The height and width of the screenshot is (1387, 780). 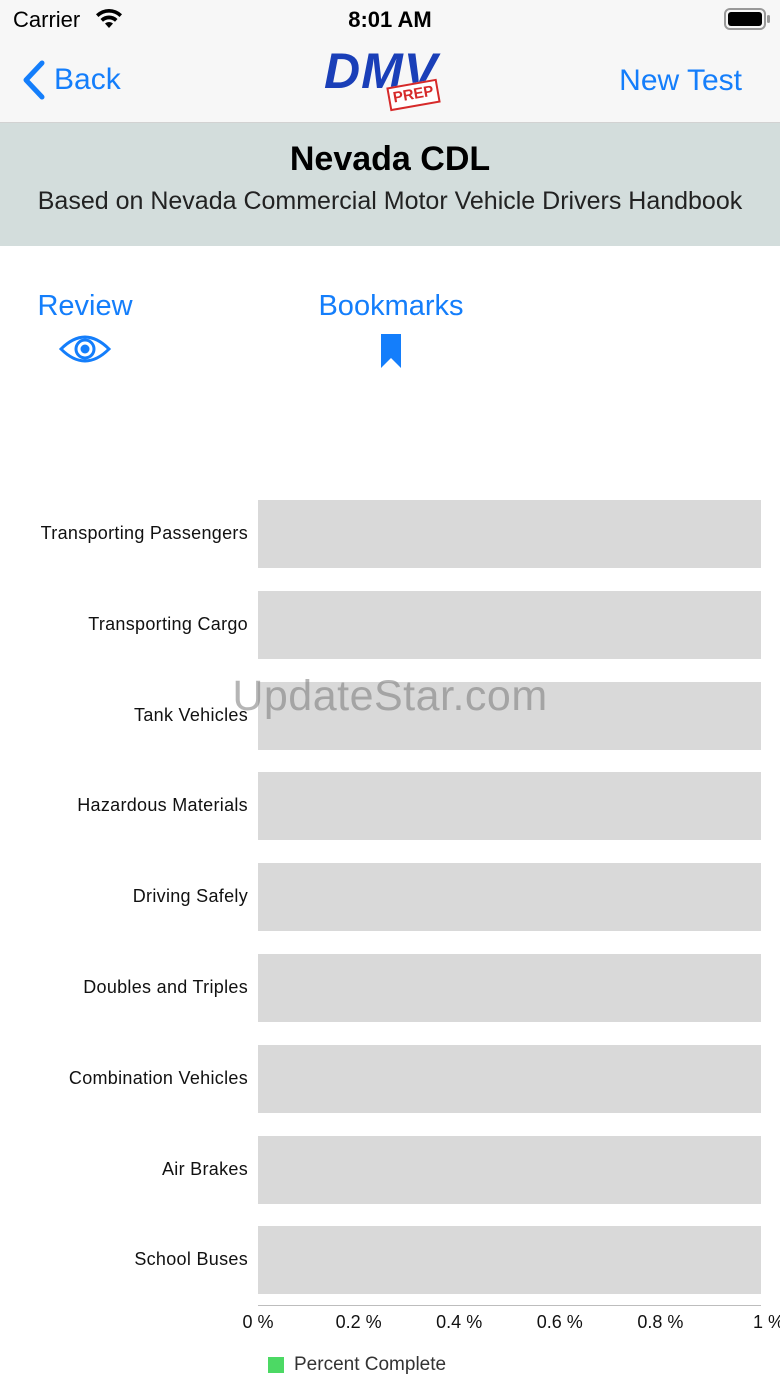 What do you see at coordinates (87, 79) in the screenshot?
I see `back-label: Back` at bounding box center [87, 79].